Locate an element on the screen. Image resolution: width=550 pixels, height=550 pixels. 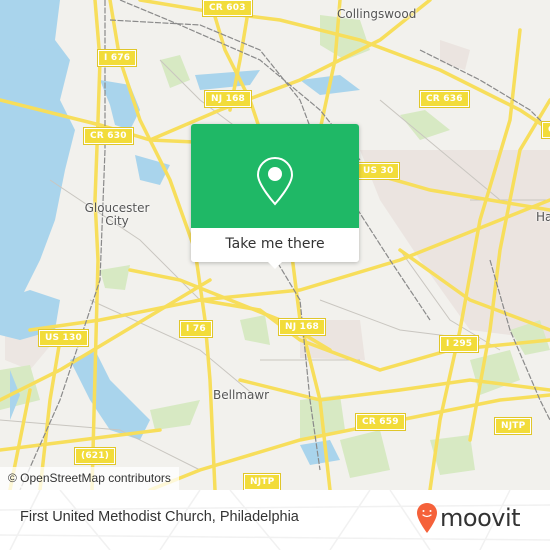
road-shield-njtp-south: NJTP is located at coordinates (262, 481).